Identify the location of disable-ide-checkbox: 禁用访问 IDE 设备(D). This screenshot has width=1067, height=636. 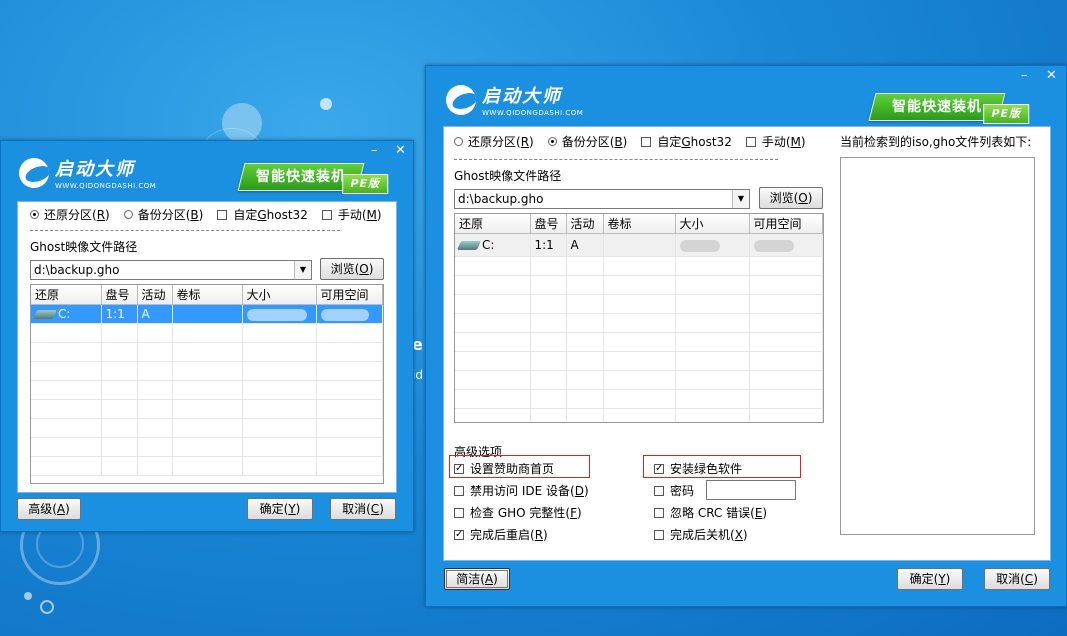
(521, 490).